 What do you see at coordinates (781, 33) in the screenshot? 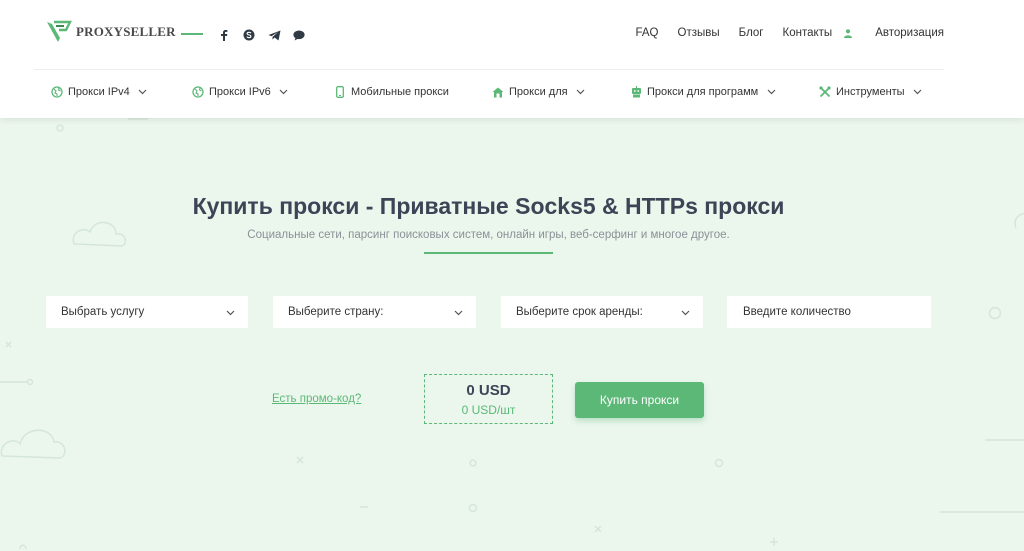
I see `top-nav: FAQ Отзывы Блог Контакты Авторизация` at bounding box center [781, 33].